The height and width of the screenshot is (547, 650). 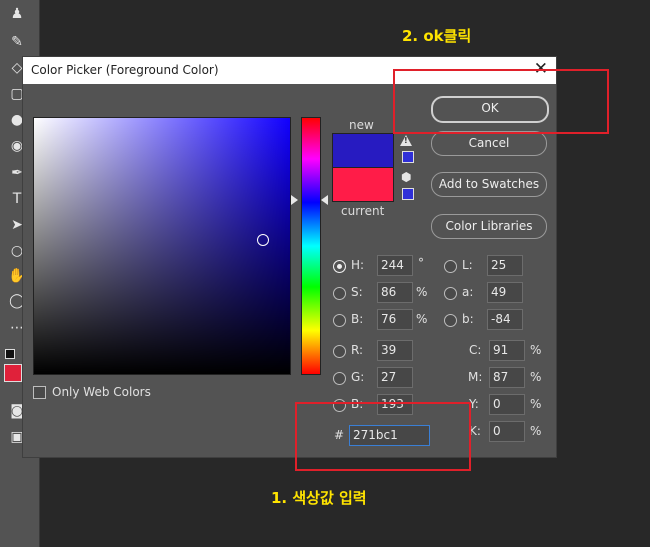 I want to click on k-field: 0, so click(x=507, y=431).